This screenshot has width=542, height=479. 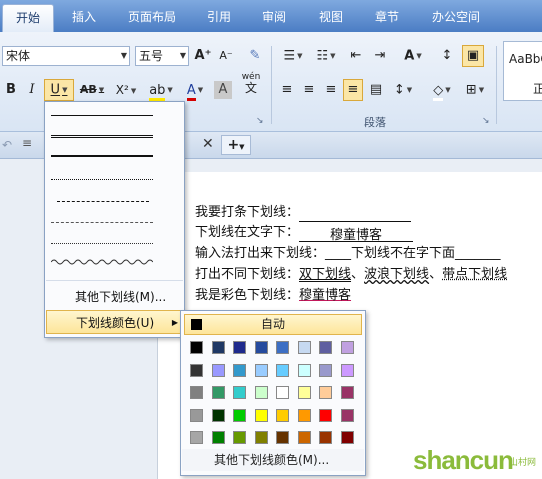 What do you see at coordinates (380, 56) in the screenshot?
I see `increase-indent-button: ⇥` at bounding box center [380, 56].